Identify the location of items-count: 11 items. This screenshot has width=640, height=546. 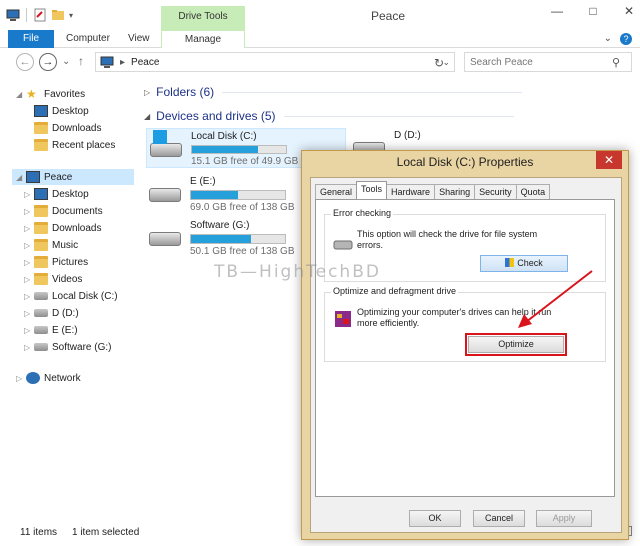
(39, 532).